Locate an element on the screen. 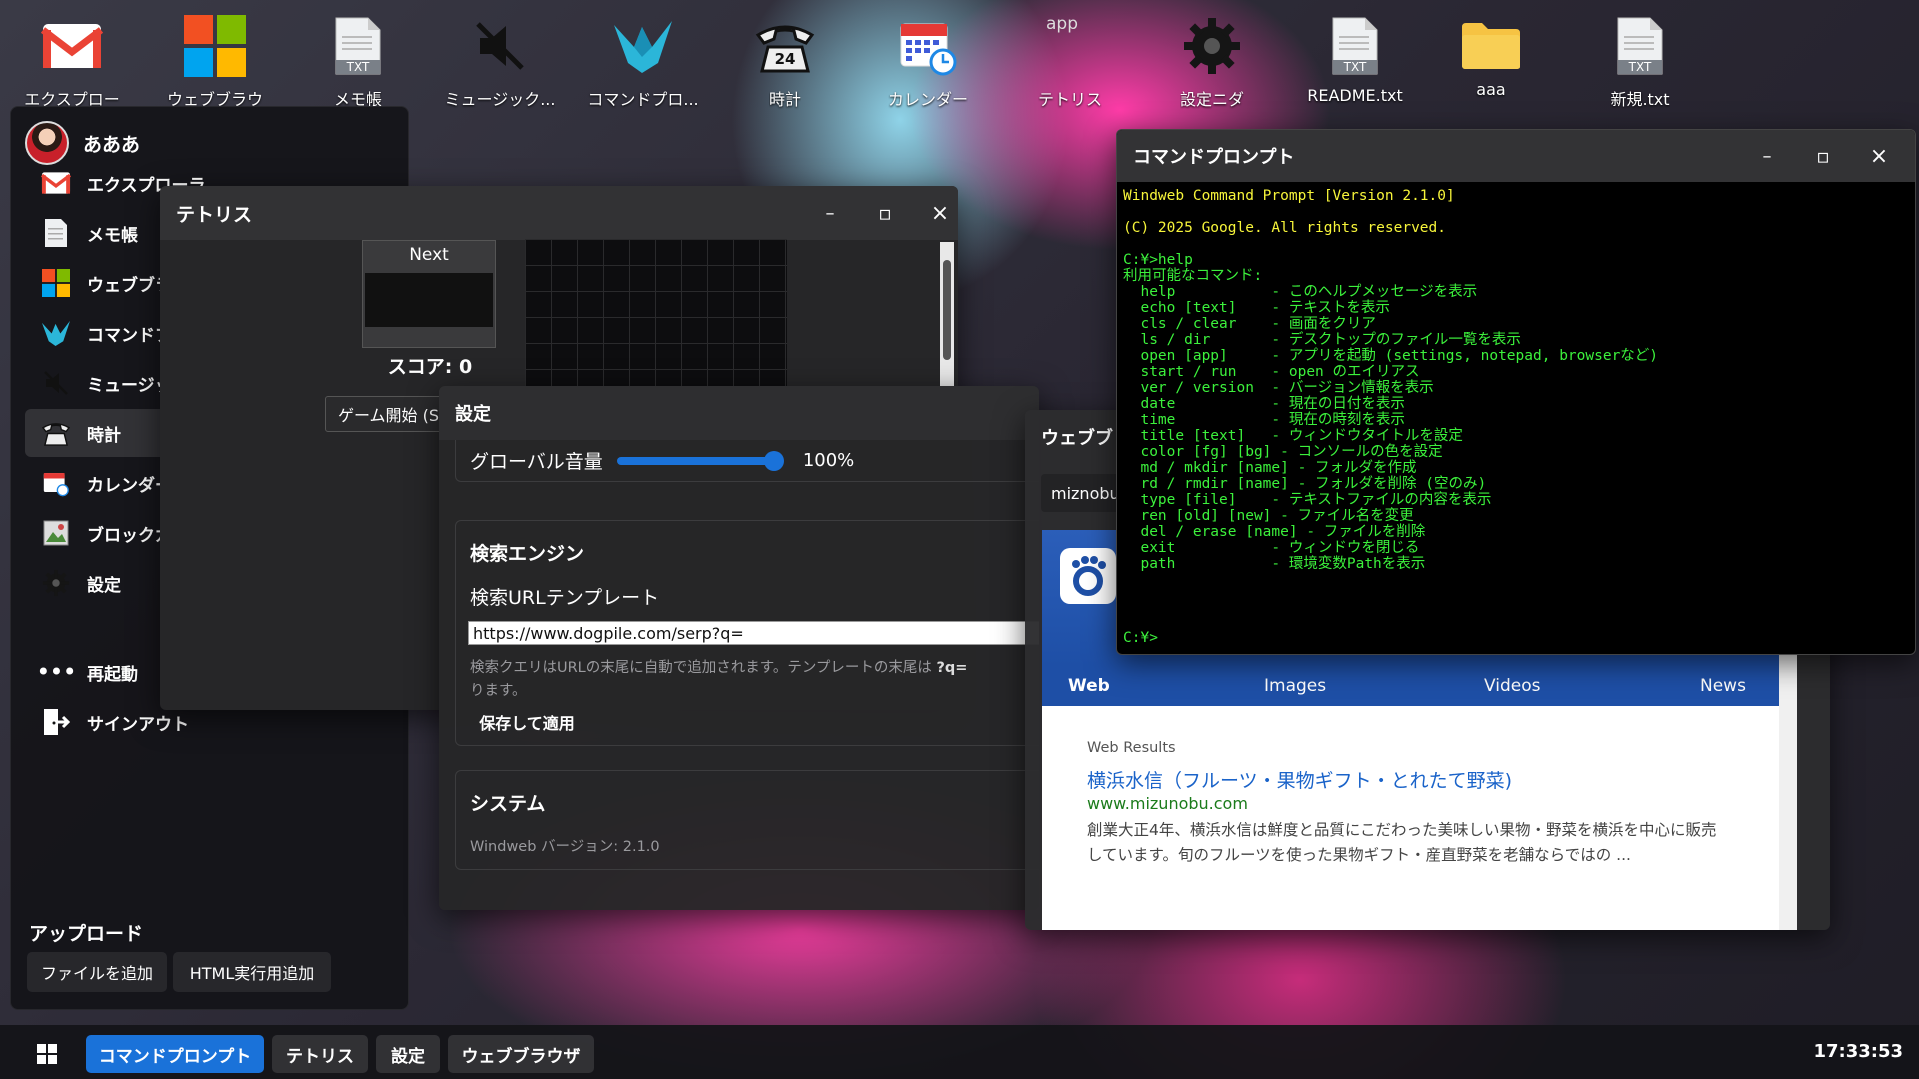  cmd-help-line: ren [old] [new] - ファイル名を変更 is located at coordinates (1268, 516).